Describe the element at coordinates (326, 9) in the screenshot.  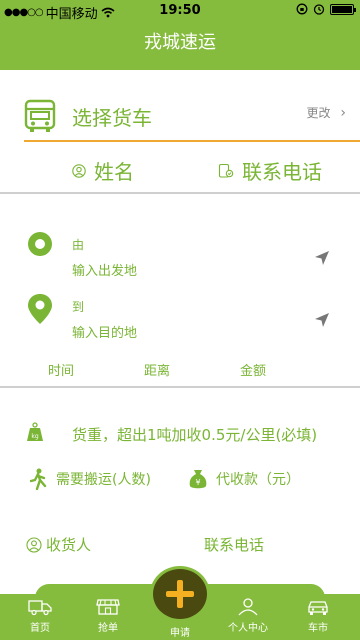
I see `status-right` at that location.